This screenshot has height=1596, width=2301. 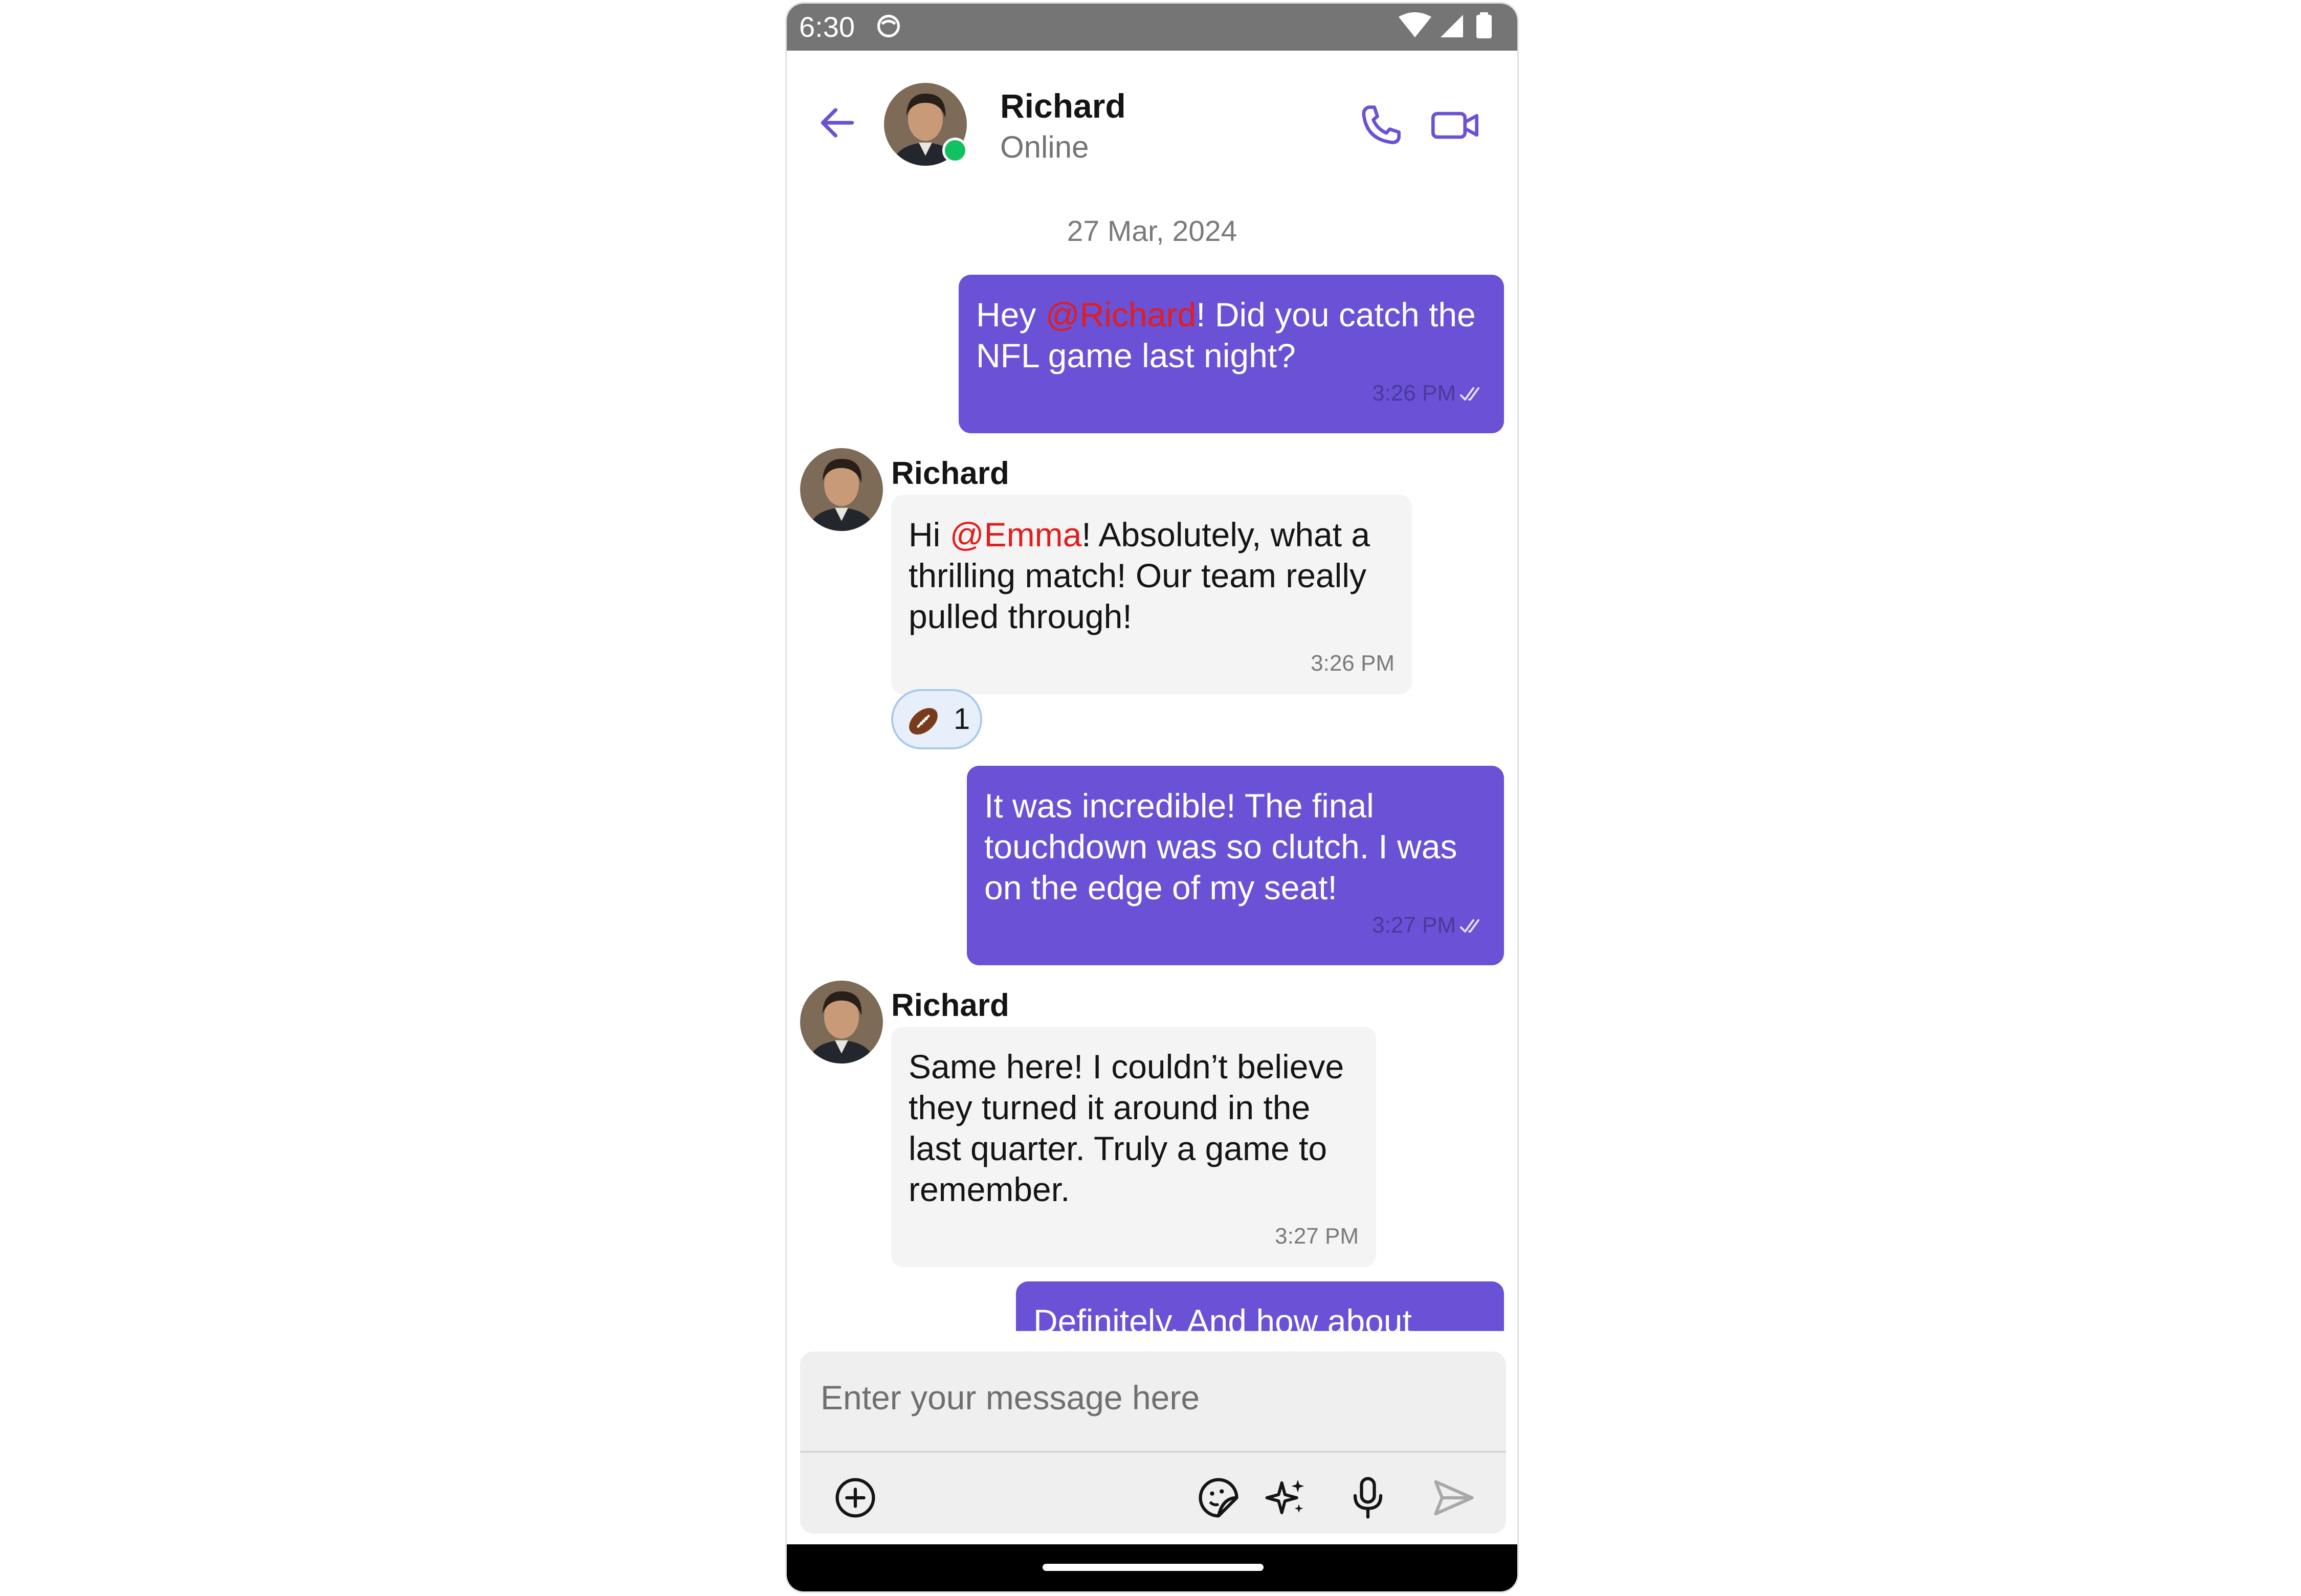 I want to click on send-button, so click(x=1453, y=1497).